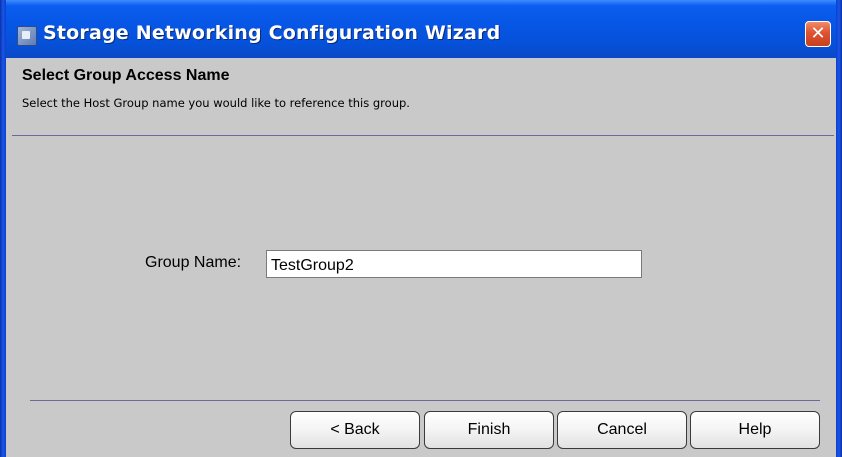 This screenshot has height=457, width=842. I want to click on close-button: ✕, so click(818, 34).